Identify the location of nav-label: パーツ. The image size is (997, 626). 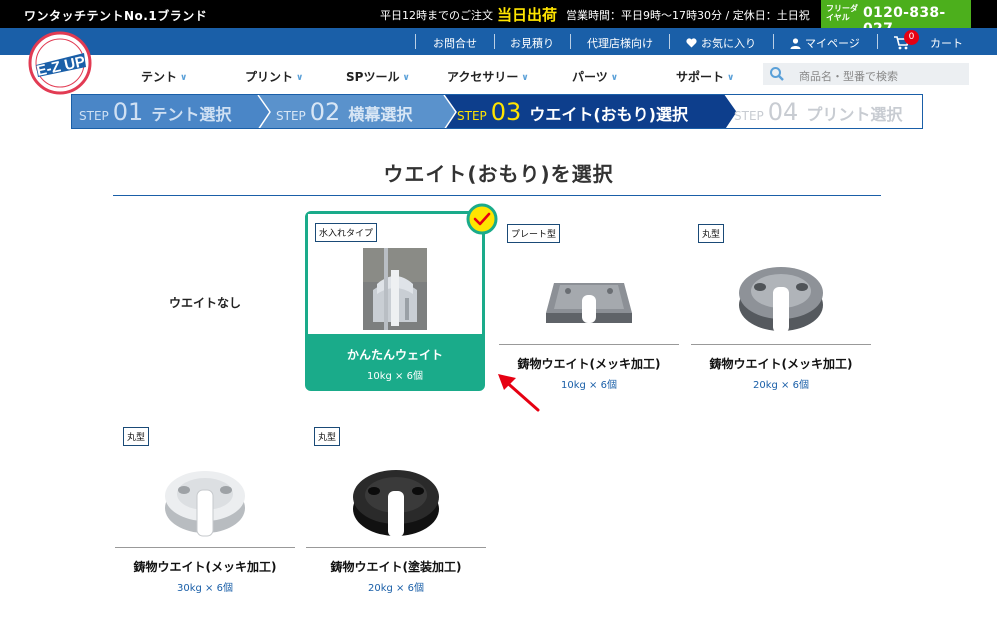
(590, 77).